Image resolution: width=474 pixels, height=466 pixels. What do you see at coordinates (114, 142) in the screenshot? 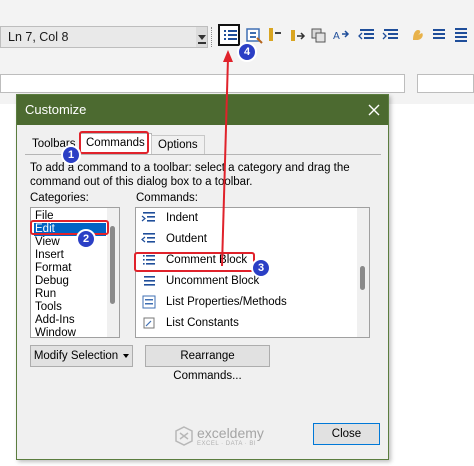
I see `highlight-commands-tab` at bounding box center [114, 142].